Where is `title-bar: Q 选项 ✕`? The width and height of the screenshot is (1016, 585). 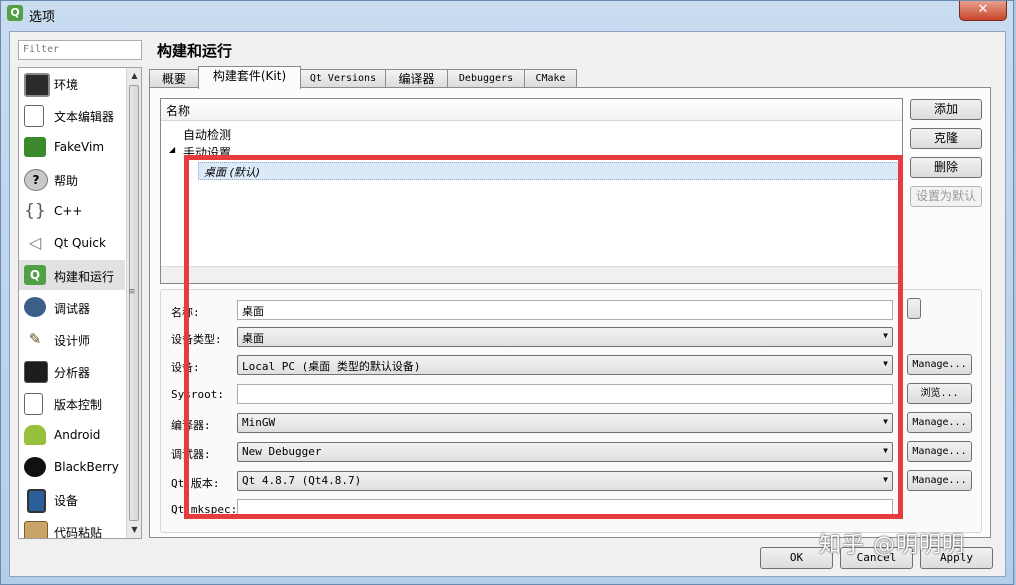
title-bar: Q 选项 ✕ is located at coordinates (507, 14).